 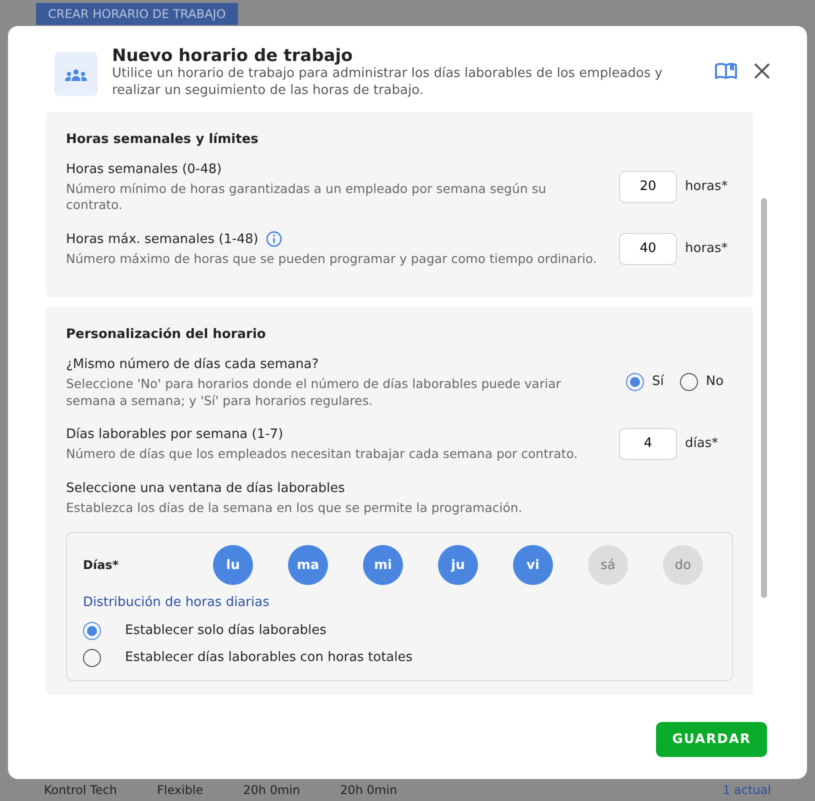 What do you see at coordinates (746, 790) in the screenshot?
I see `table-cell-text: 1 actual` at bounding box center [746, 790].